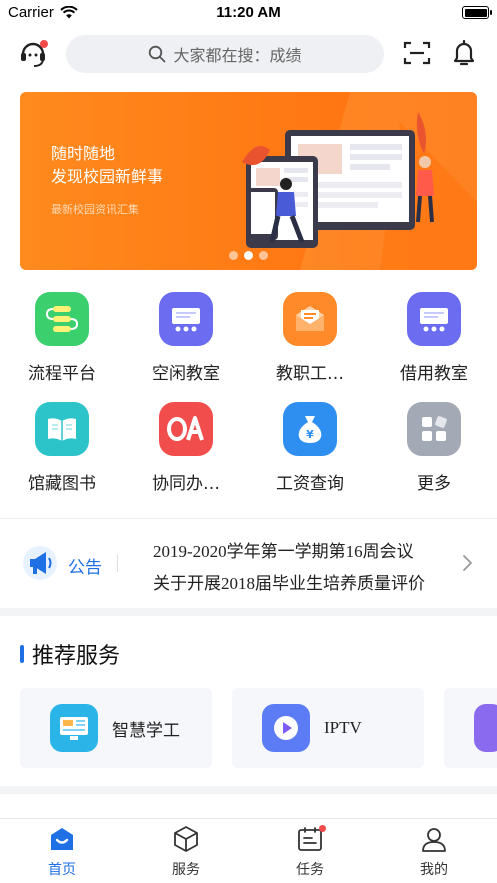 The height and width of the screenshot is (883, 497). What do you see at coordinates (62, 429) in the screenshot?
I see `open-book-icon` at bounding box center [62, 429].